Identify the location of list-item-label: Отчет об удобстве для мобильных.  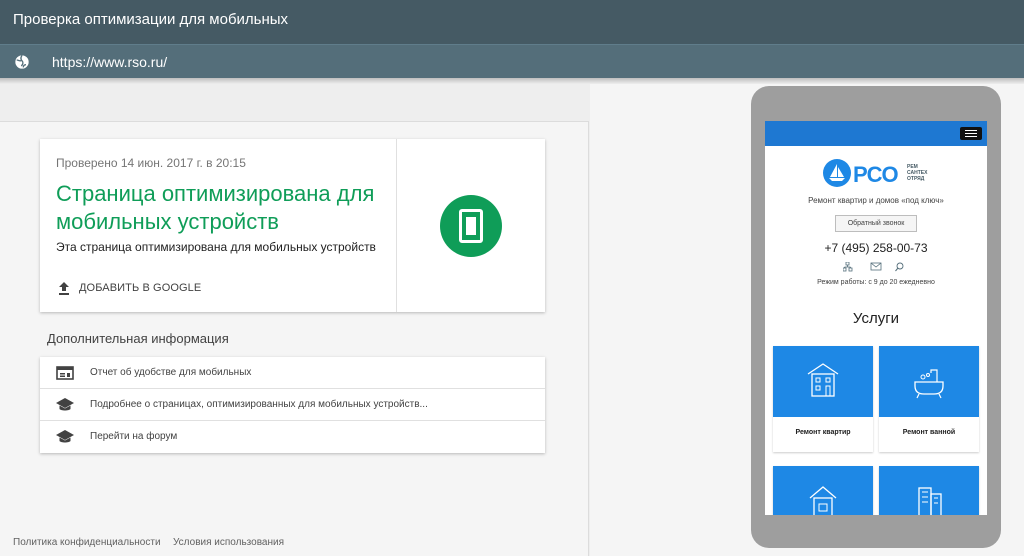
(171, 372).